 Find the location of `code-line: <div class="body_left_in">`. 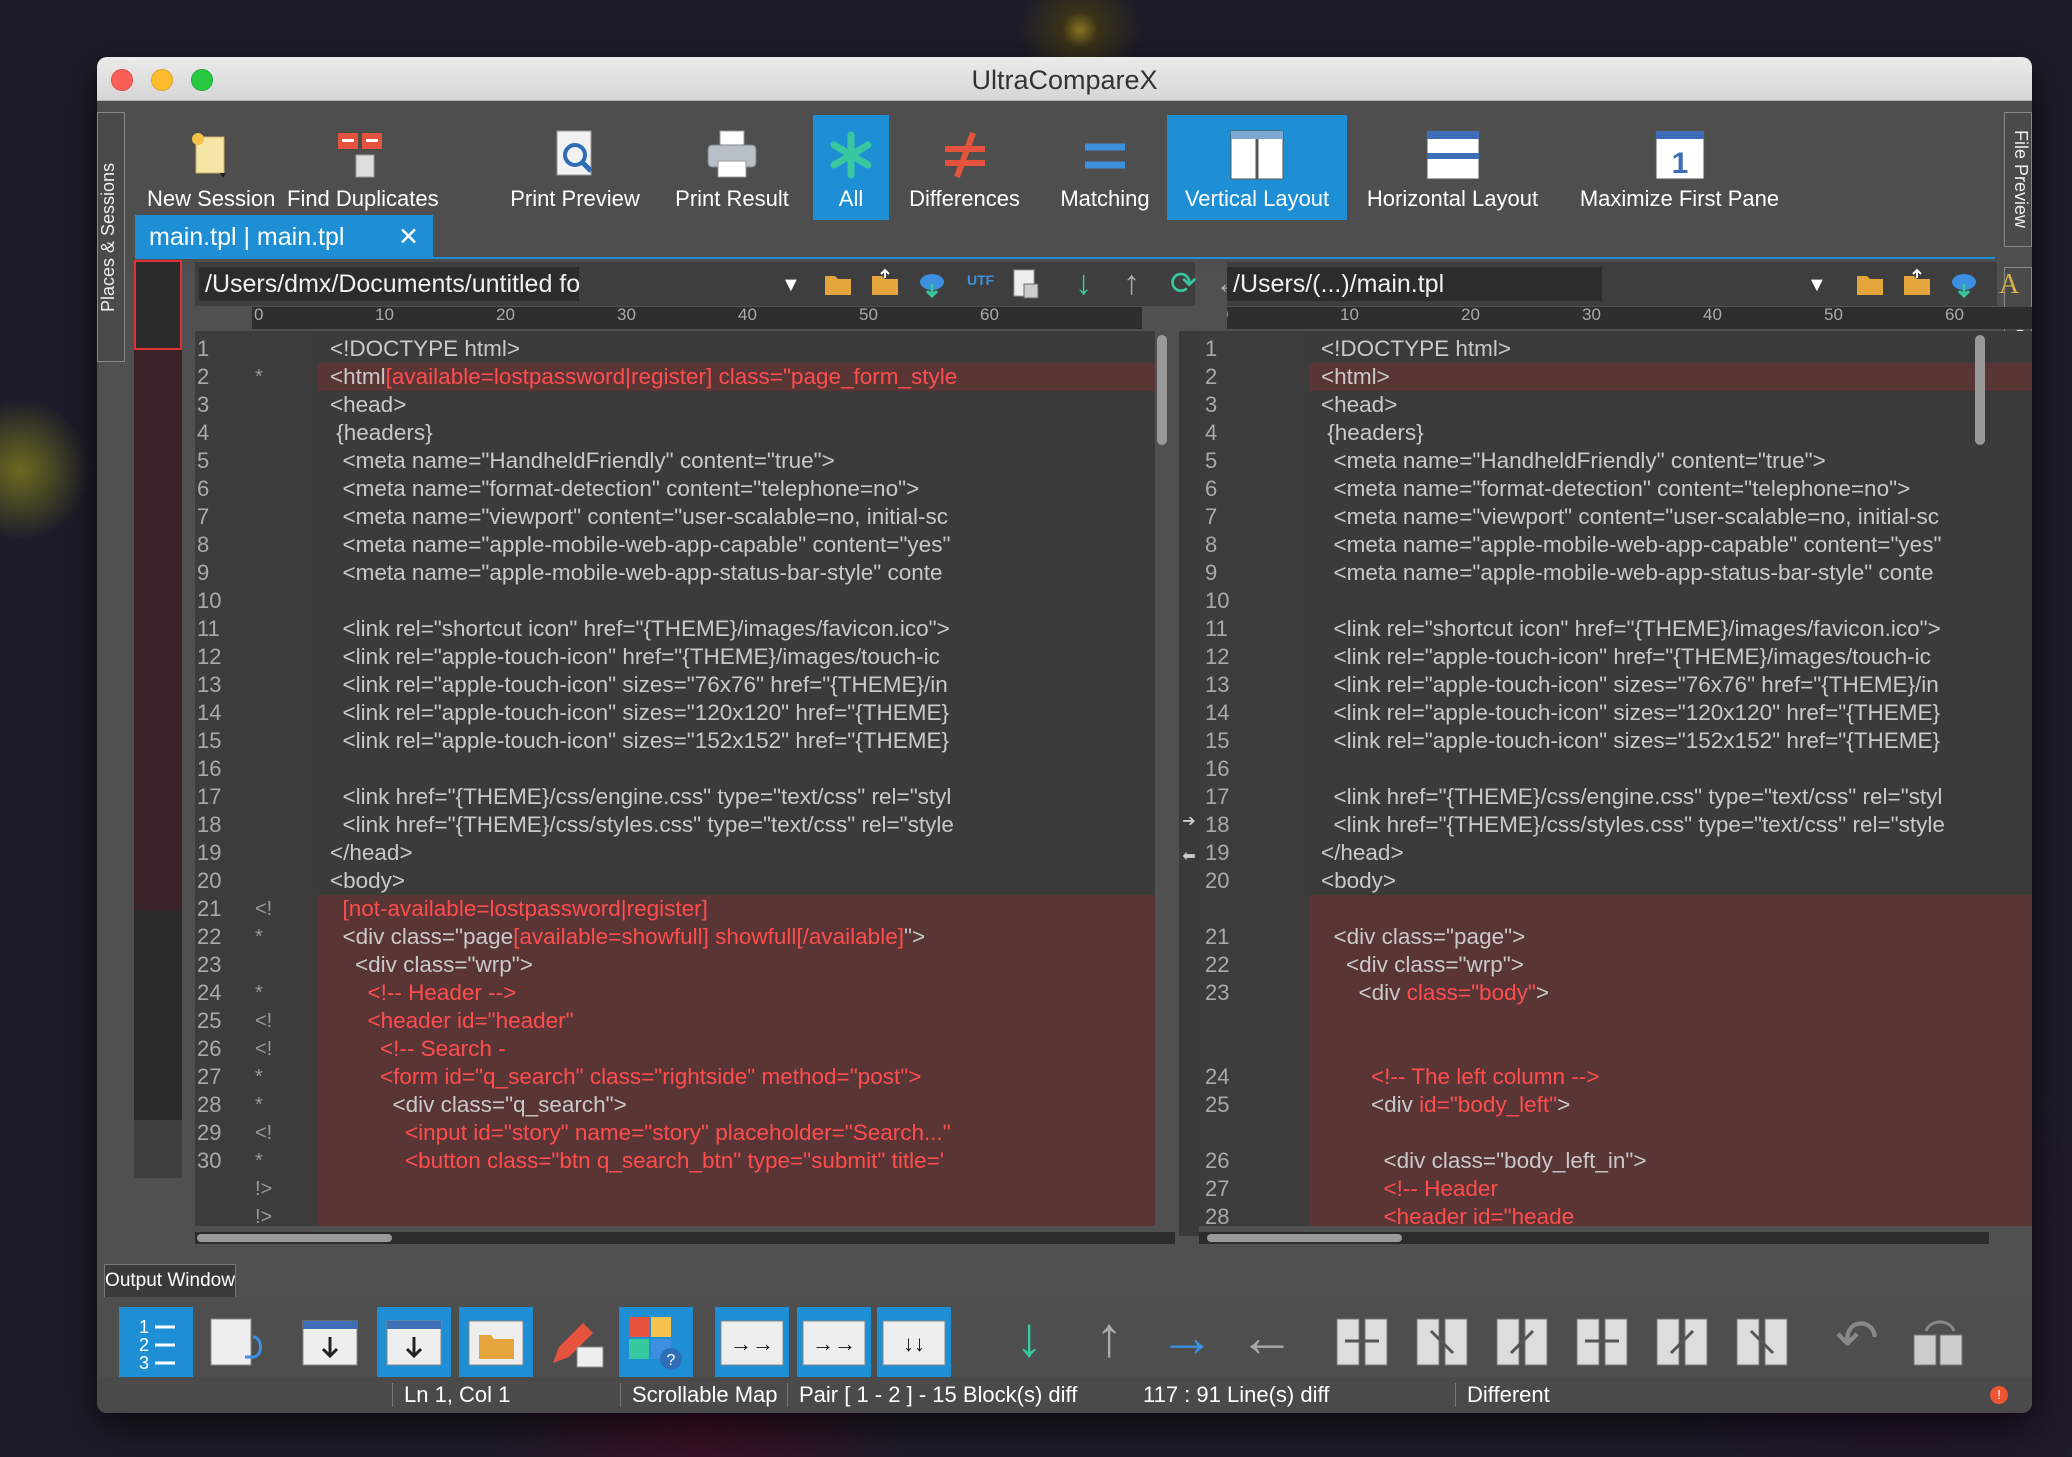

code-line: <div class="body_left_in"> is located at coordinates (1670, 1161).